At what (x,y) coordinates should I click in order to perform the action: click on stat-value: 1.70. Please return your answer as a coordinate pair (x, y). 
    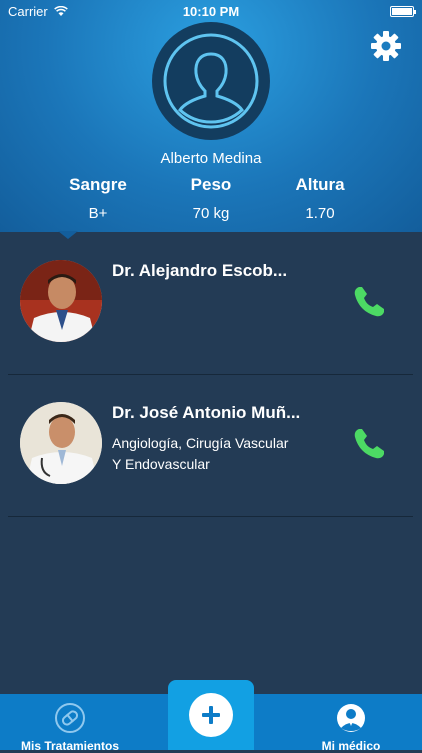
    Looking at the image, I should click on (320, 213).